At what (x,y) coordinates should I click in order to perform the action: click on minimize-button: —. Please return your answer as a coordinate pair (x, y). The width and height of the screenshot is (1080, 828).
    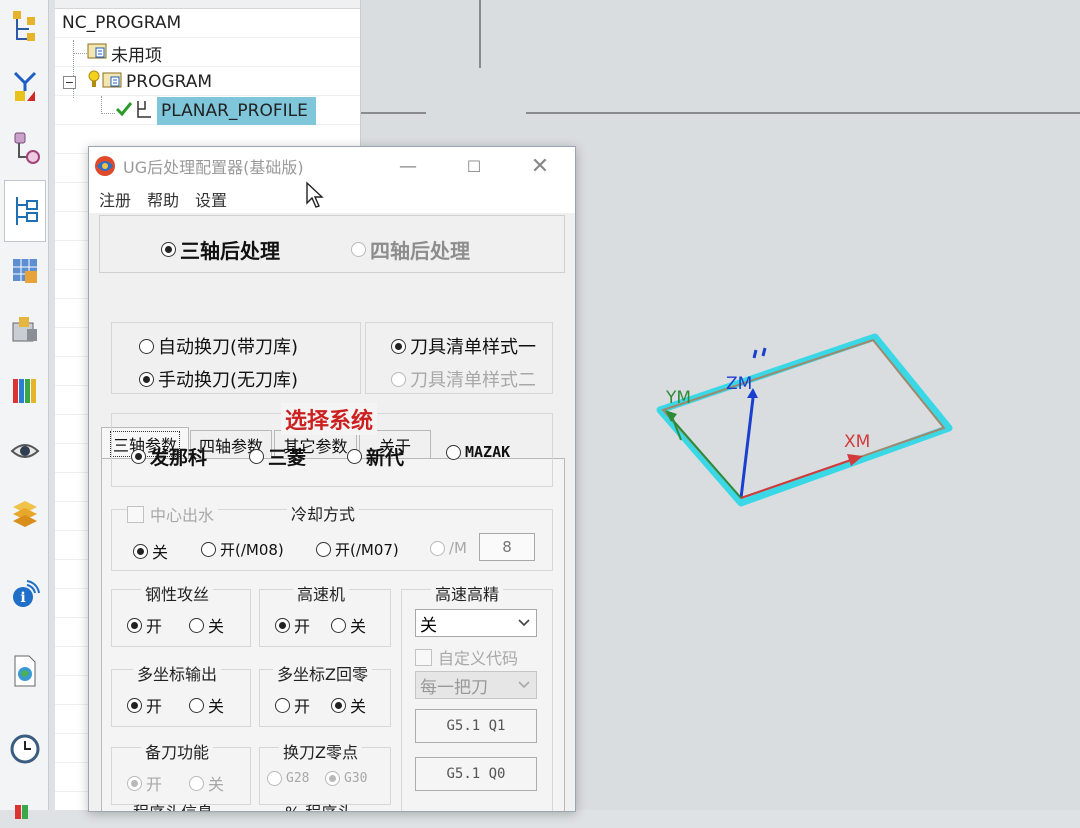
    Looking at the image, I should click on (408, 166).